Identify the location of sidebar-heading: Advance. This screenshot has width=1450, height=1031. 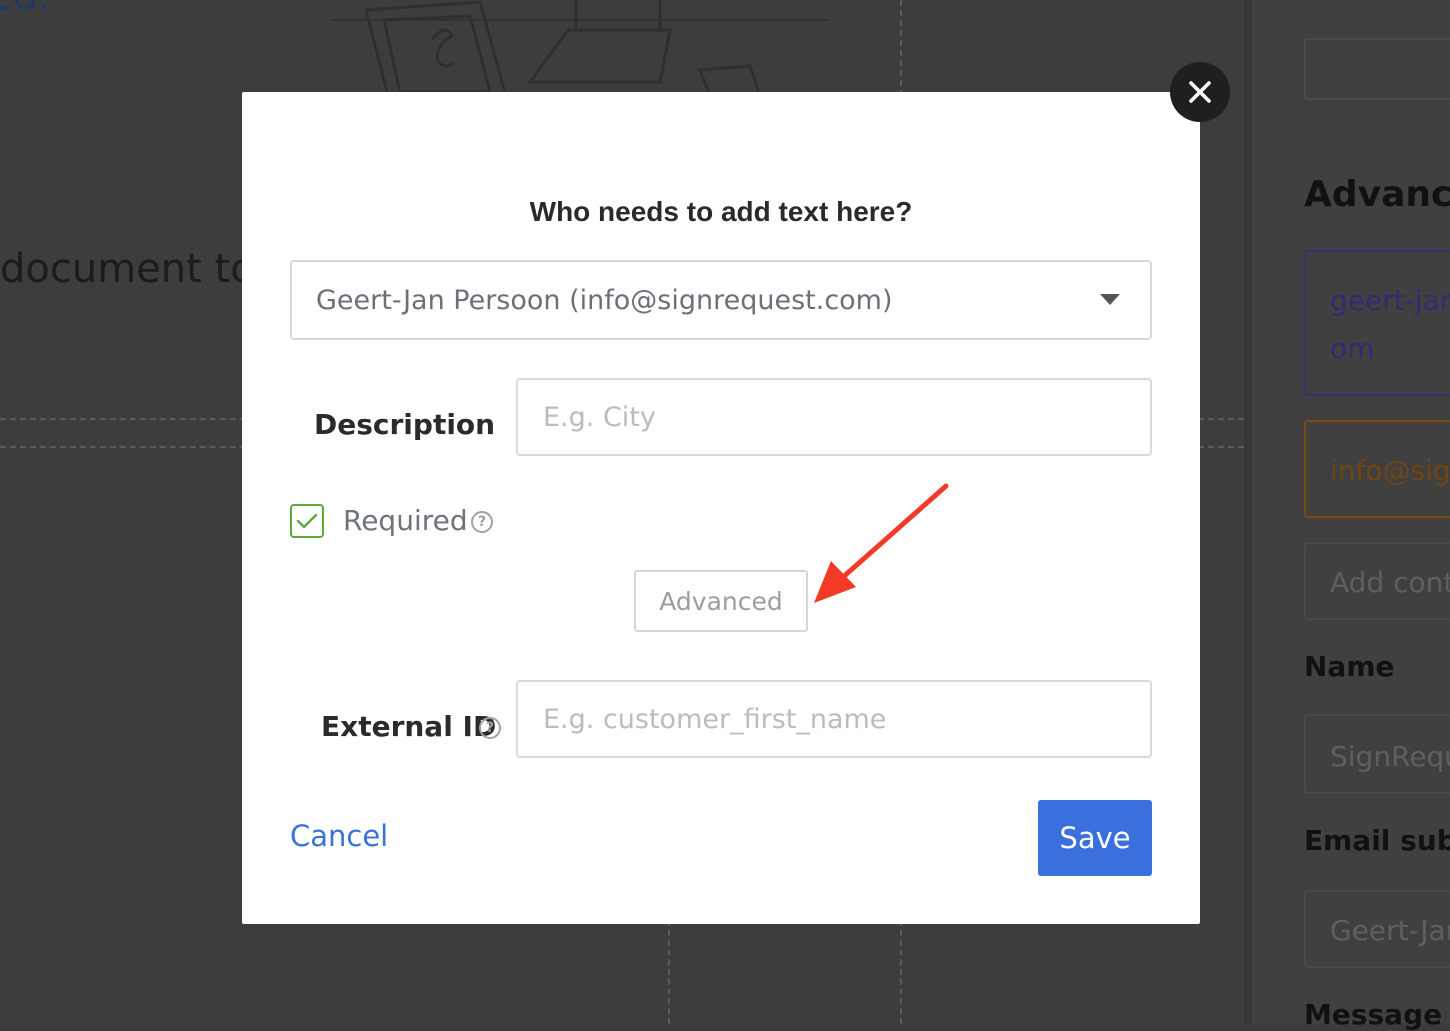
(1377, 194).